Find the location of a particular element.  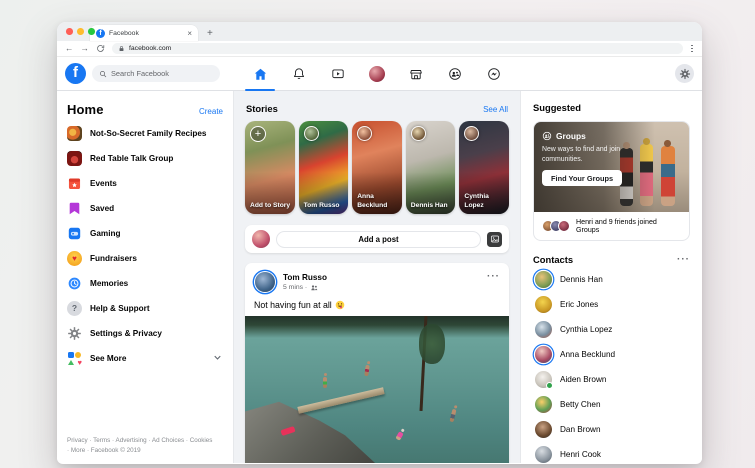

messenger-icon is located at coordinates (494, 74).